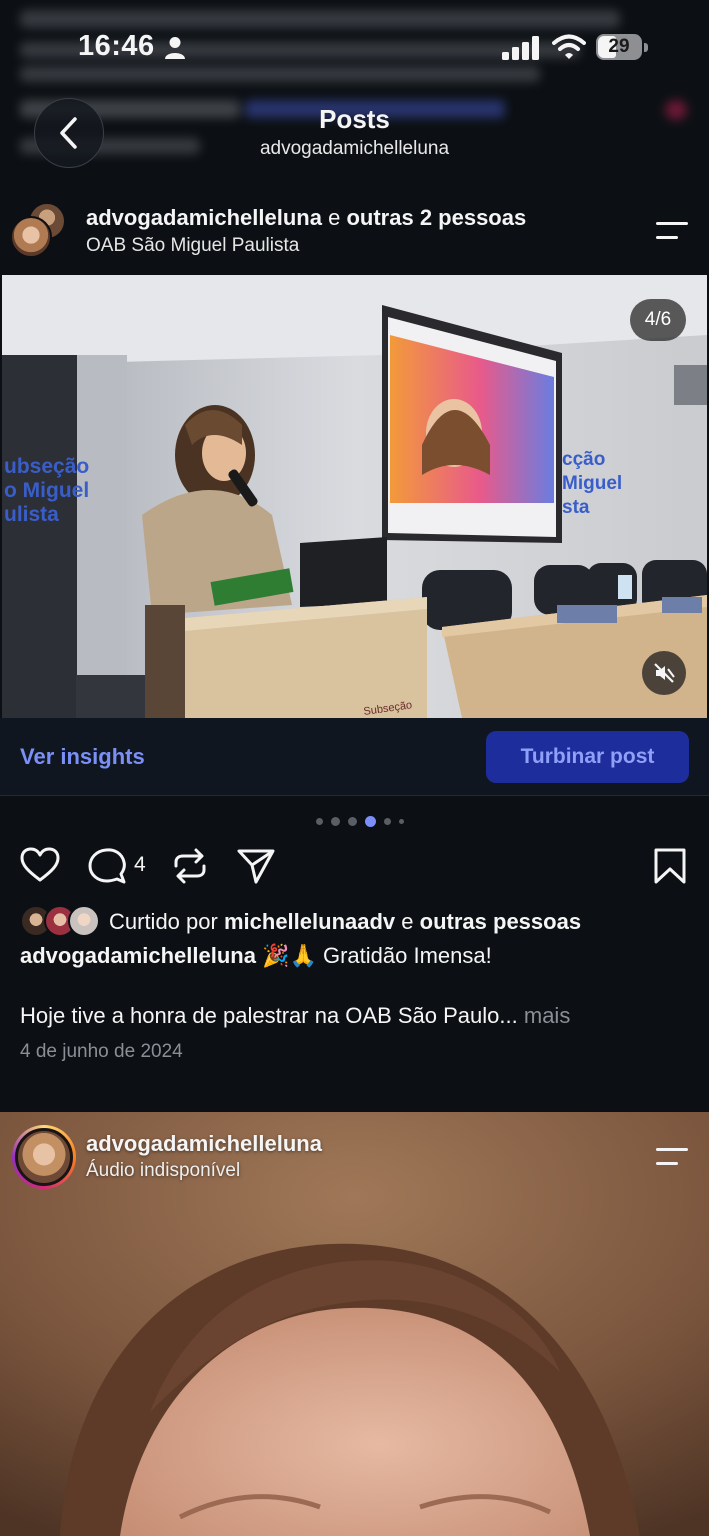  I want to click on mute-icon, so click(664, 673).